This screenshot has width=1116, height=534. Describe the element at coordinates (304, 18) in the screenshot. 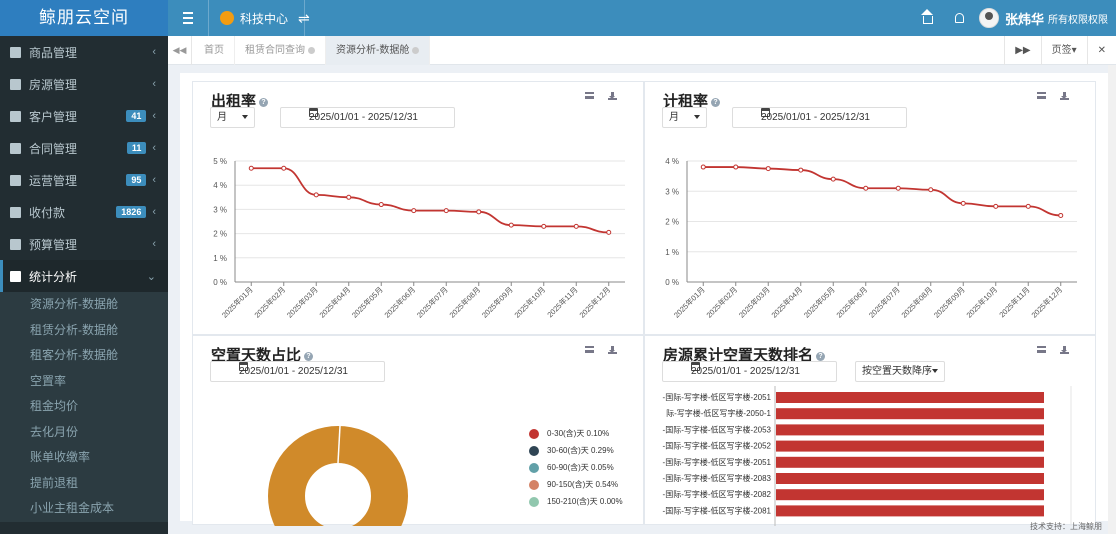

I see `divider` at that location.